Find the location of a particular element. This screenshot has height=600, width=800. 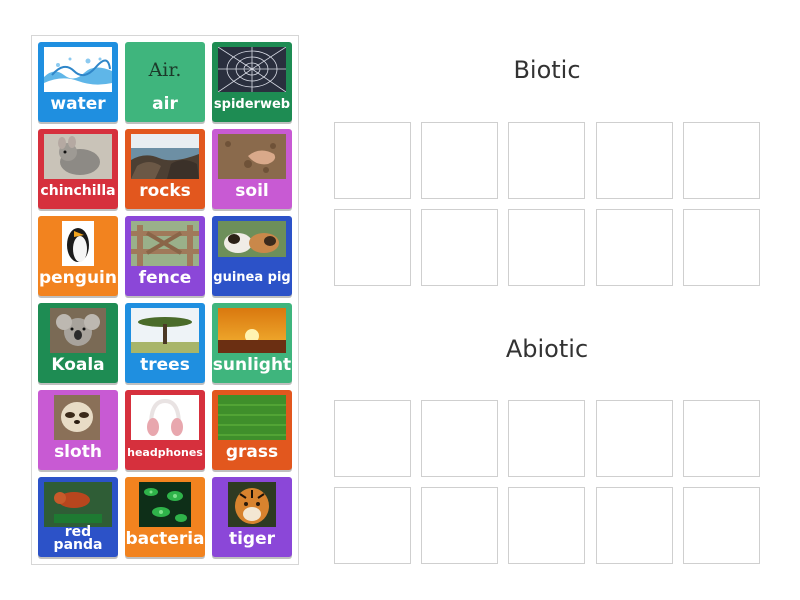

sloth-icon is located at coordinates (77, 417).